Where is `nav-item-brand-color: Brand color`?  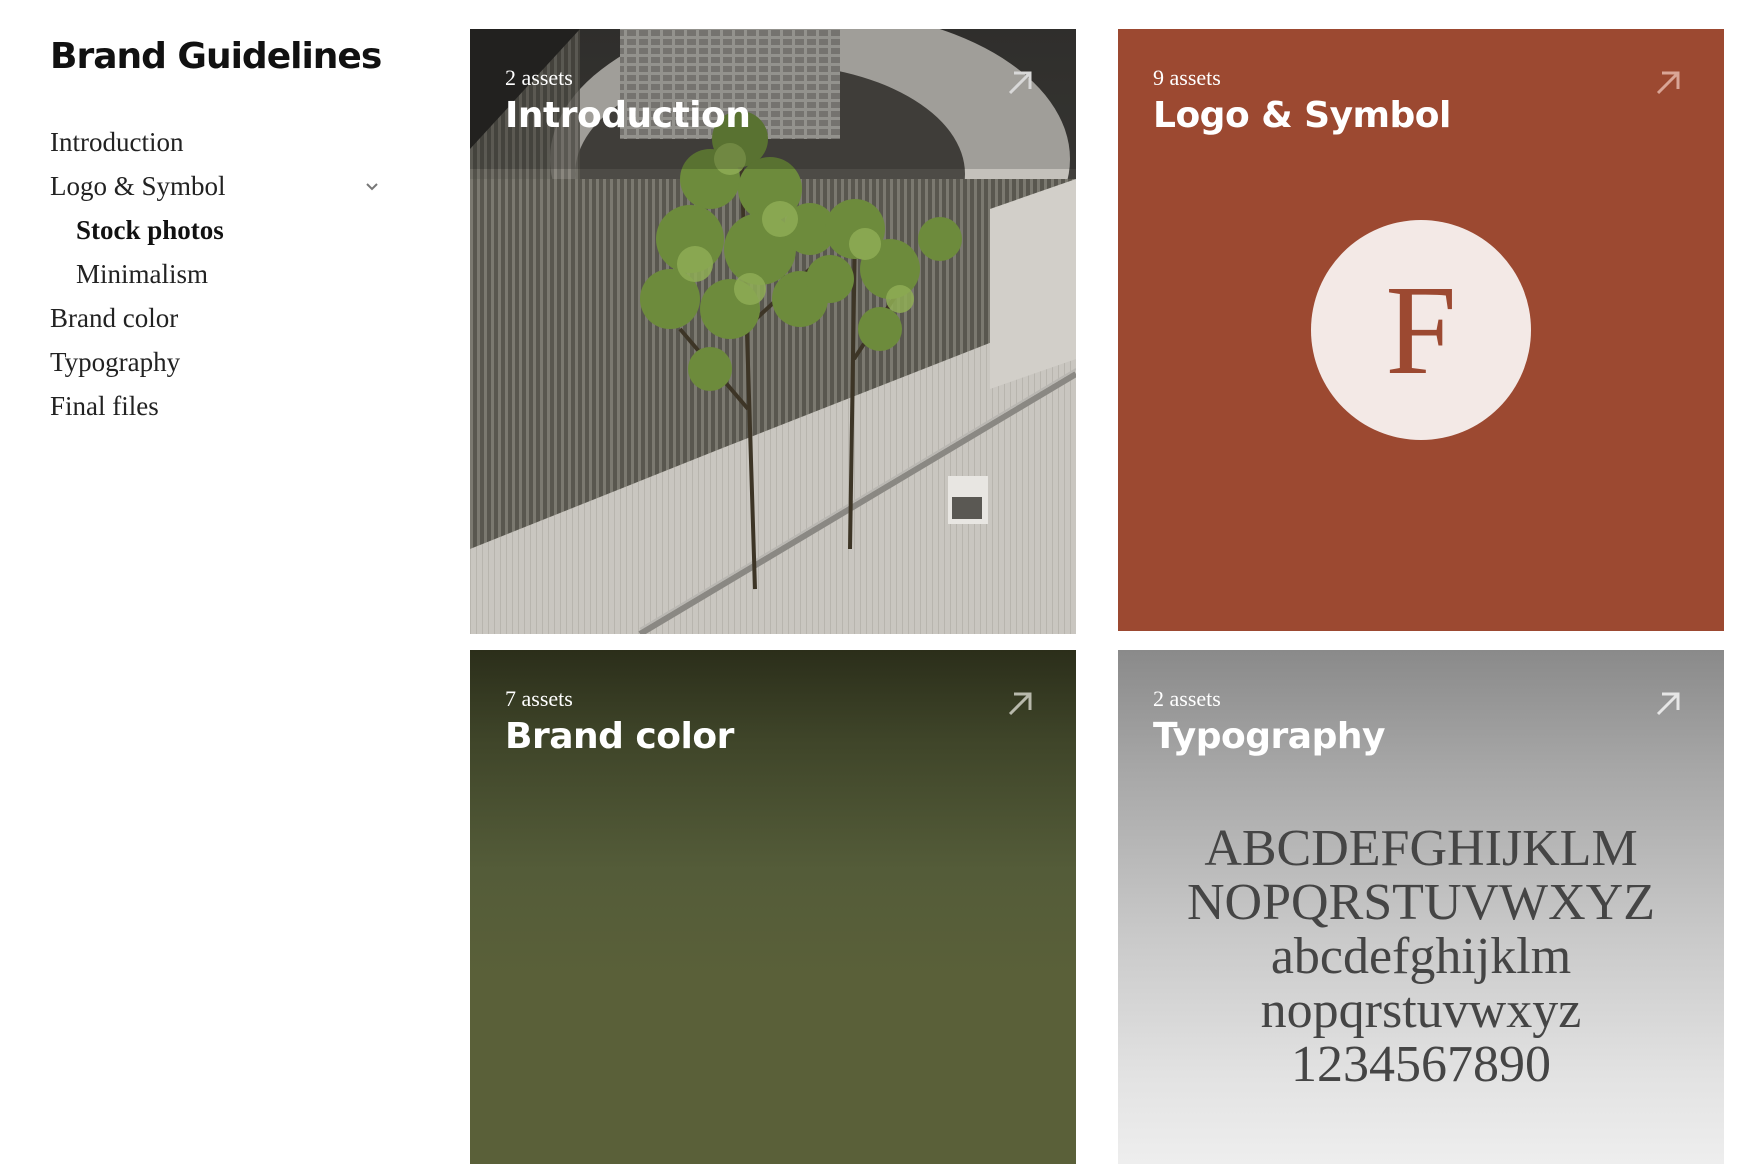 nav-item-brand-color: Brand color is located at coordinates (215, 318).